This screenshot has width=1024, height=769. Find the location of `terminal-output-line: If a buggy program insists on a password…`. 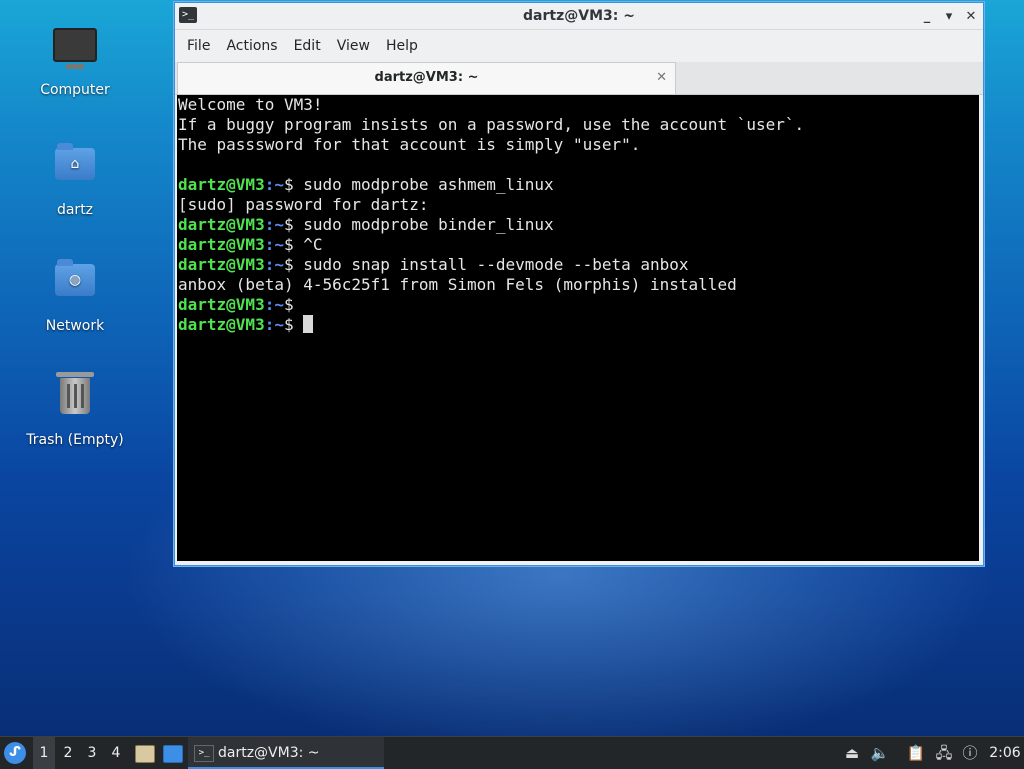

terminal-output-line: If a buggy program insists on a password… is located at coordinates (578, 125).